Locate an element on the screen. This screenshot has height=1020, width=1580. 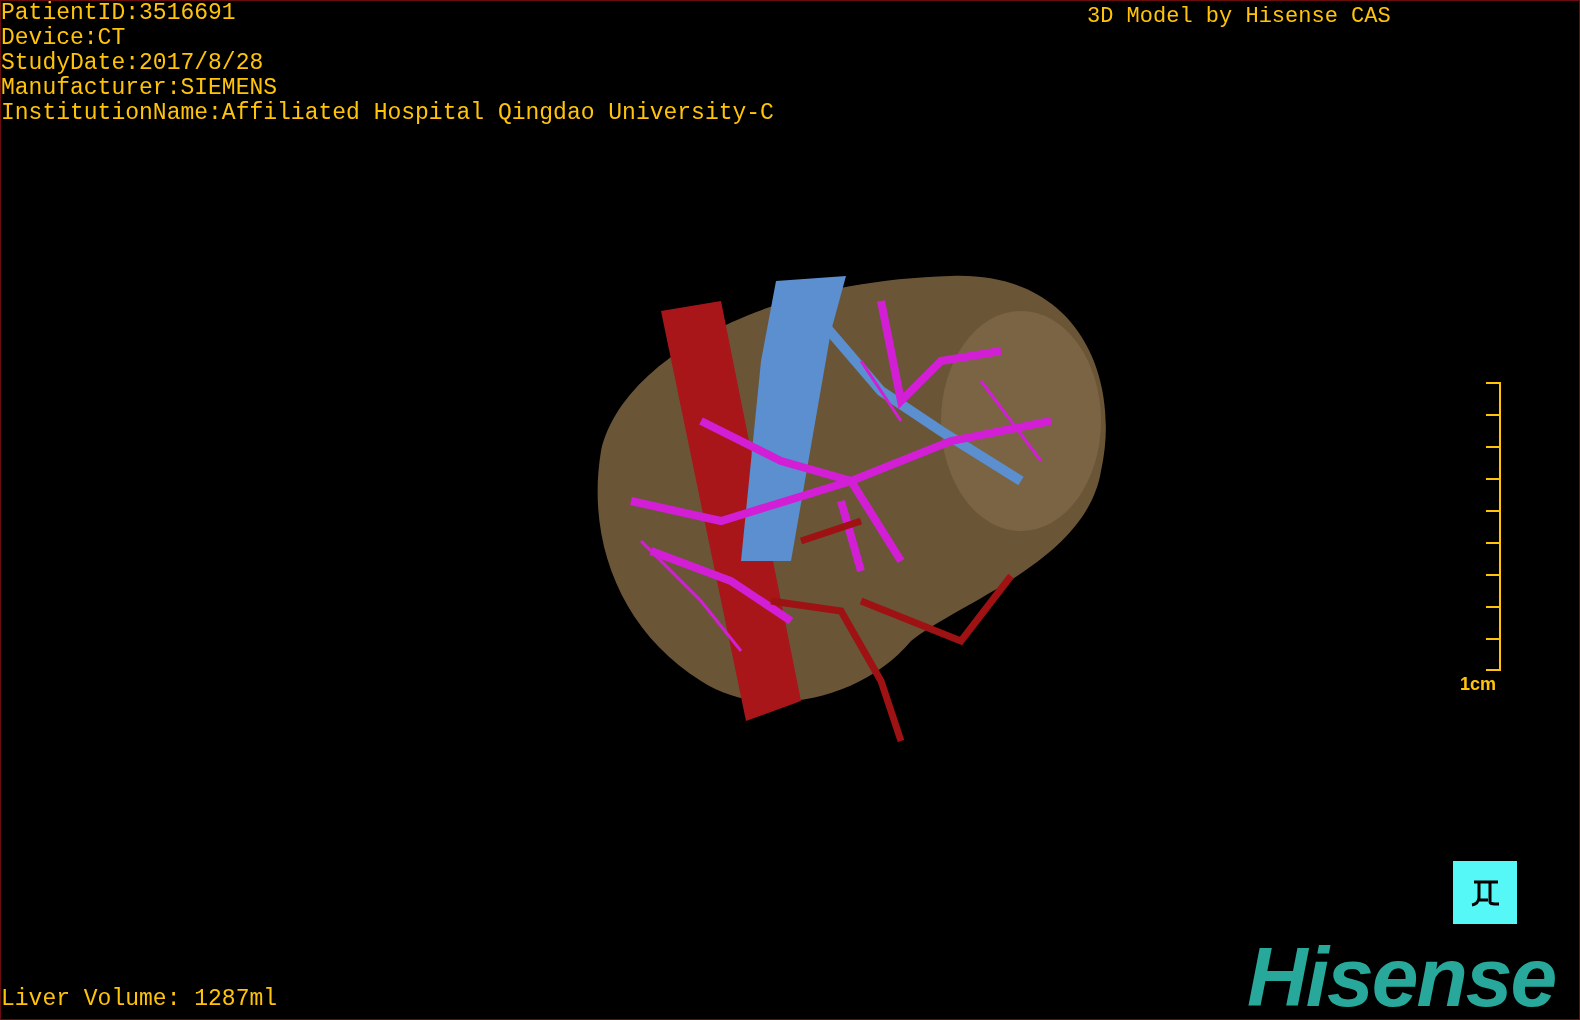
patient-info-text: Manufacturer:SIEMENS is located at coordinates (140, 88).